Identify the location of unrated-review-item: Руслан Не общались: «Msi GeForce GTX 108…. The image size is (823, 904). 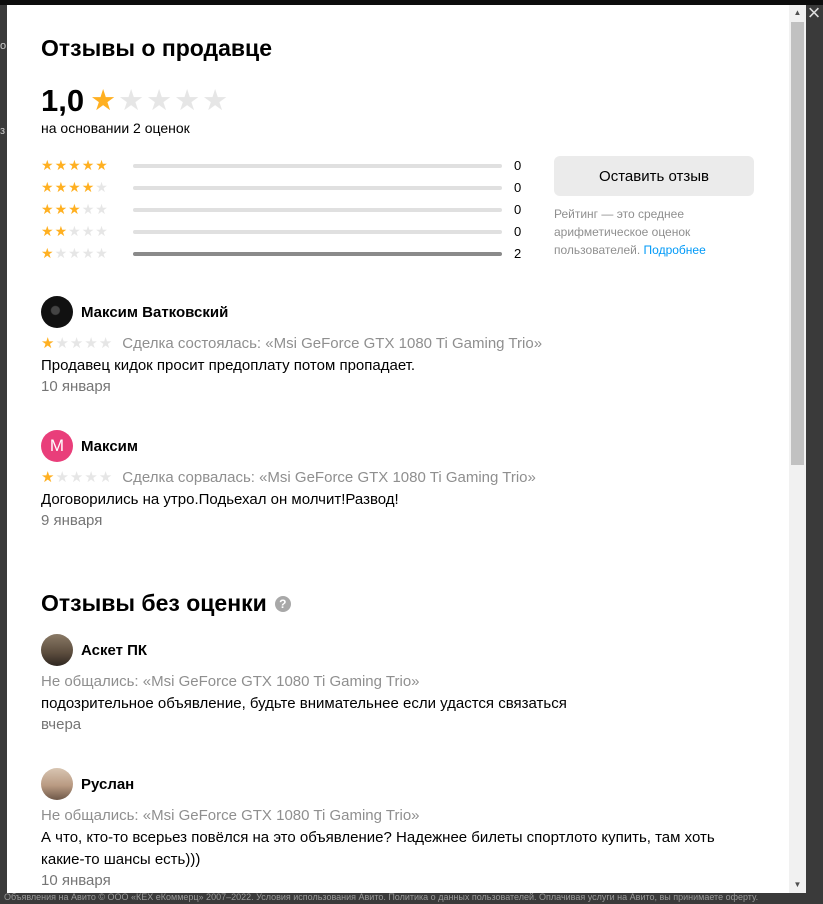
(411, 828).